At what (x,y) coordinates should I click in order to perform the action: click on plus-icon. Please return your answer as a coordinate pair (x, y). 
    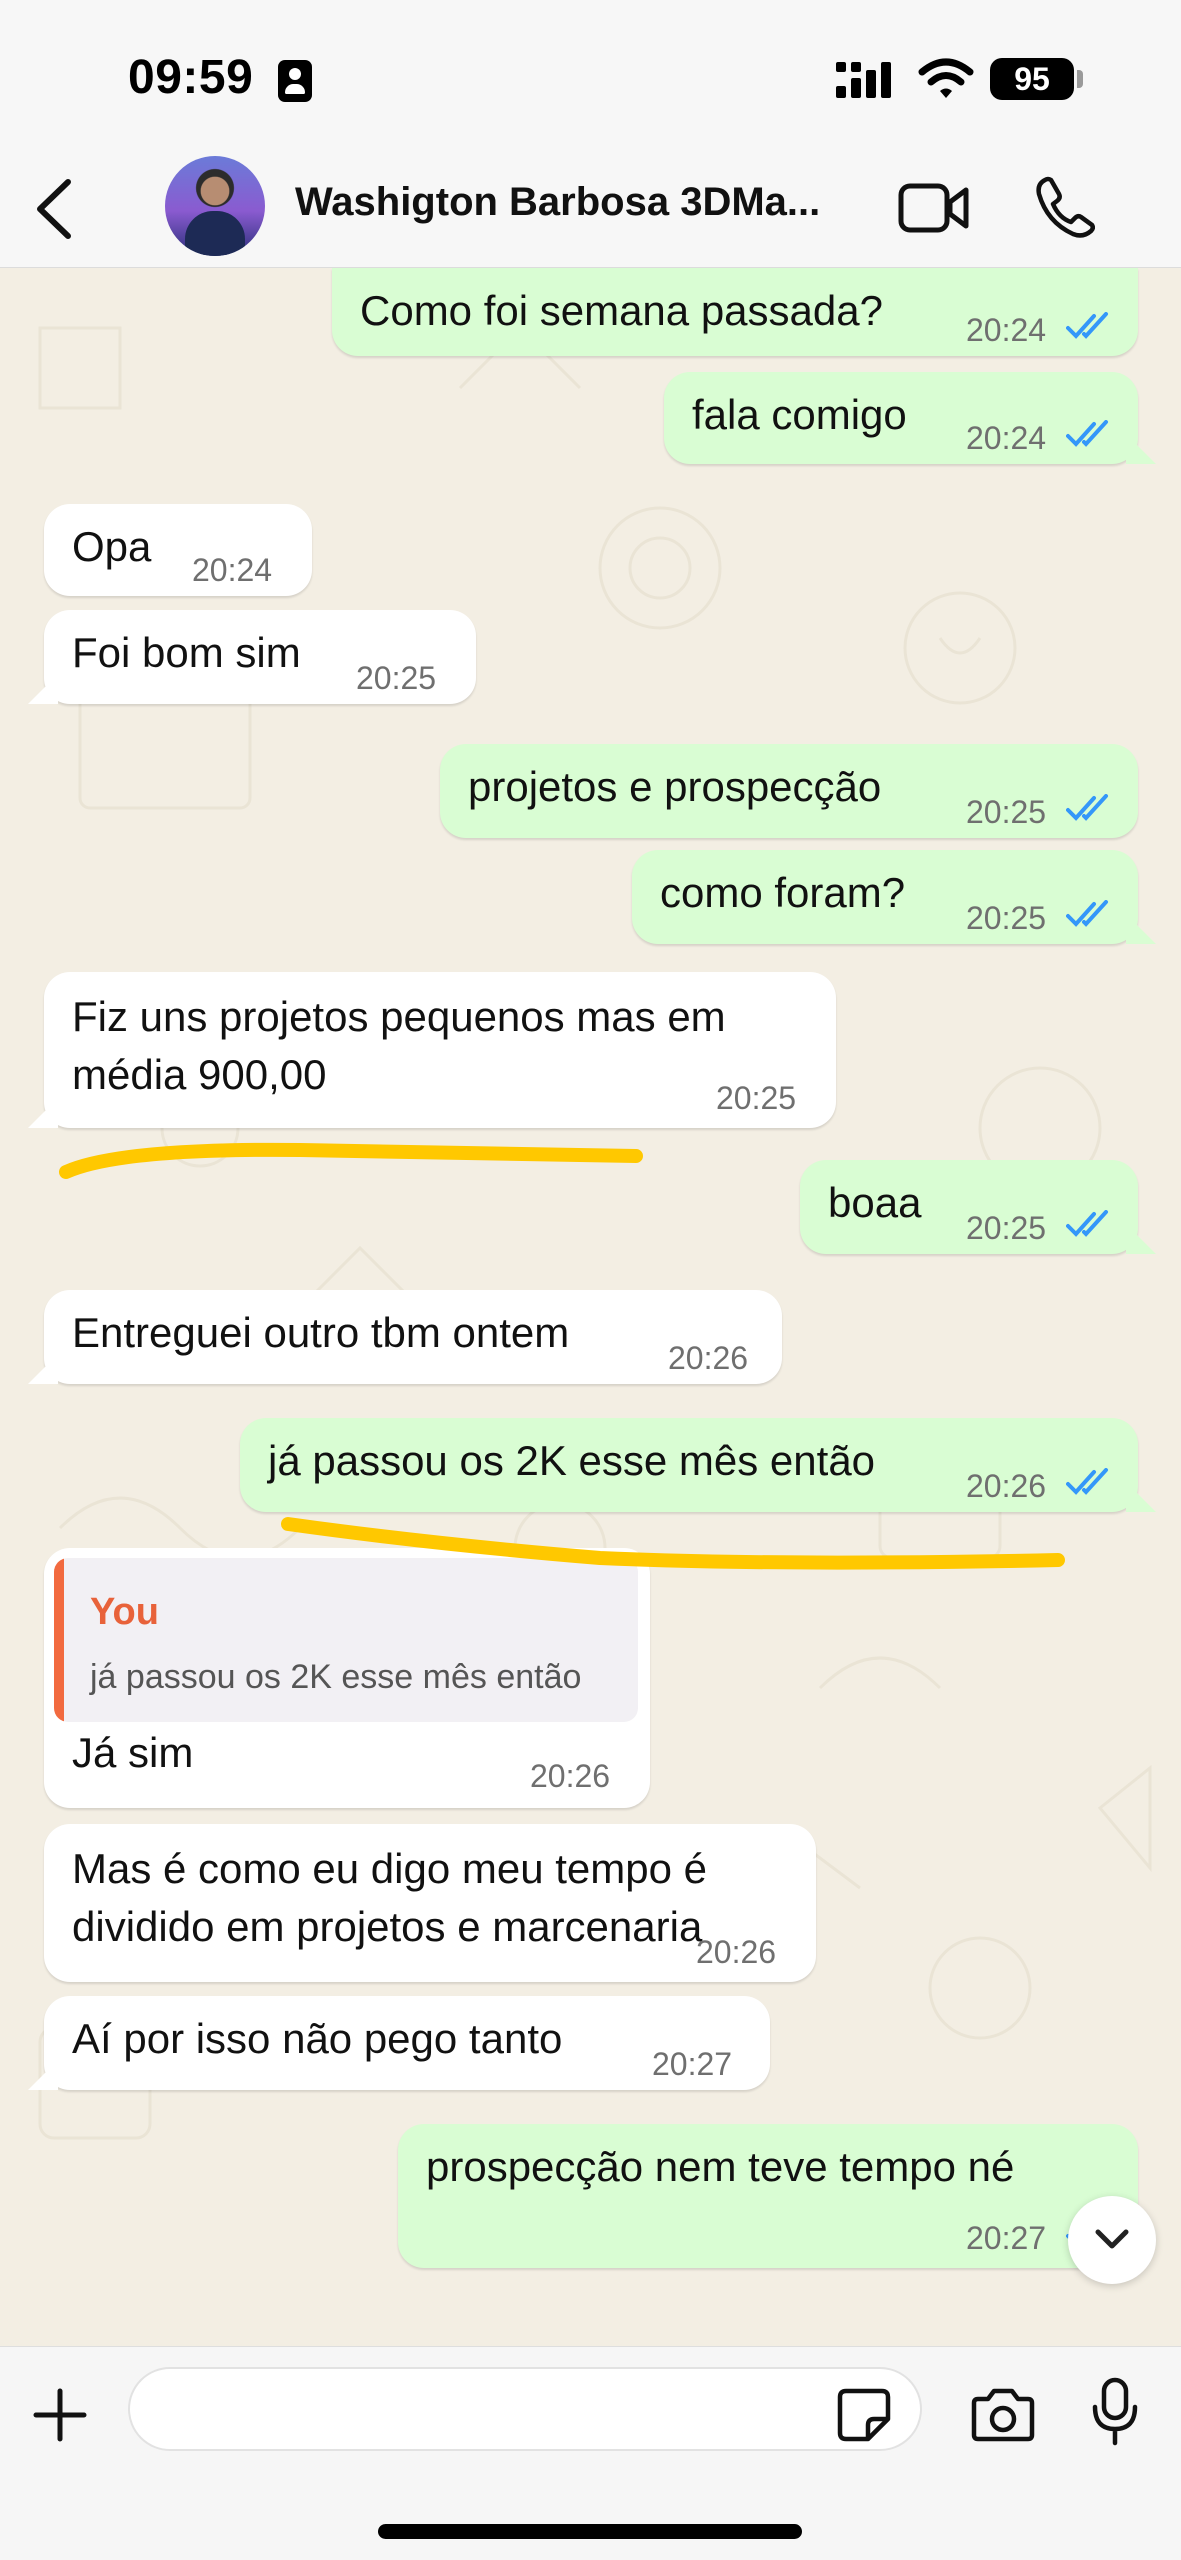
    Looking at the image, I should click on (60, 2415).